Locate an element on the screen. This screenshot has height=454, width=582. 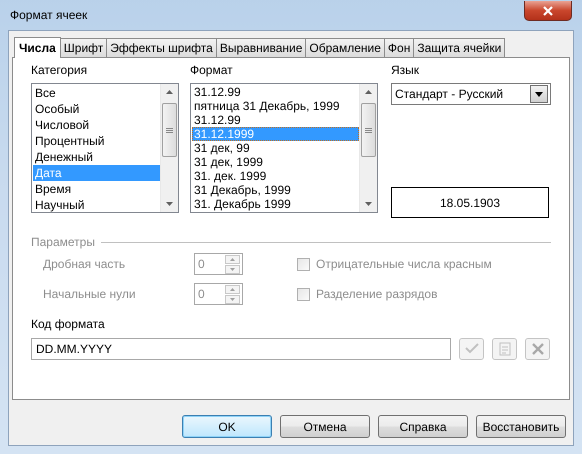
close-icon is located at coordinates (548, 11).